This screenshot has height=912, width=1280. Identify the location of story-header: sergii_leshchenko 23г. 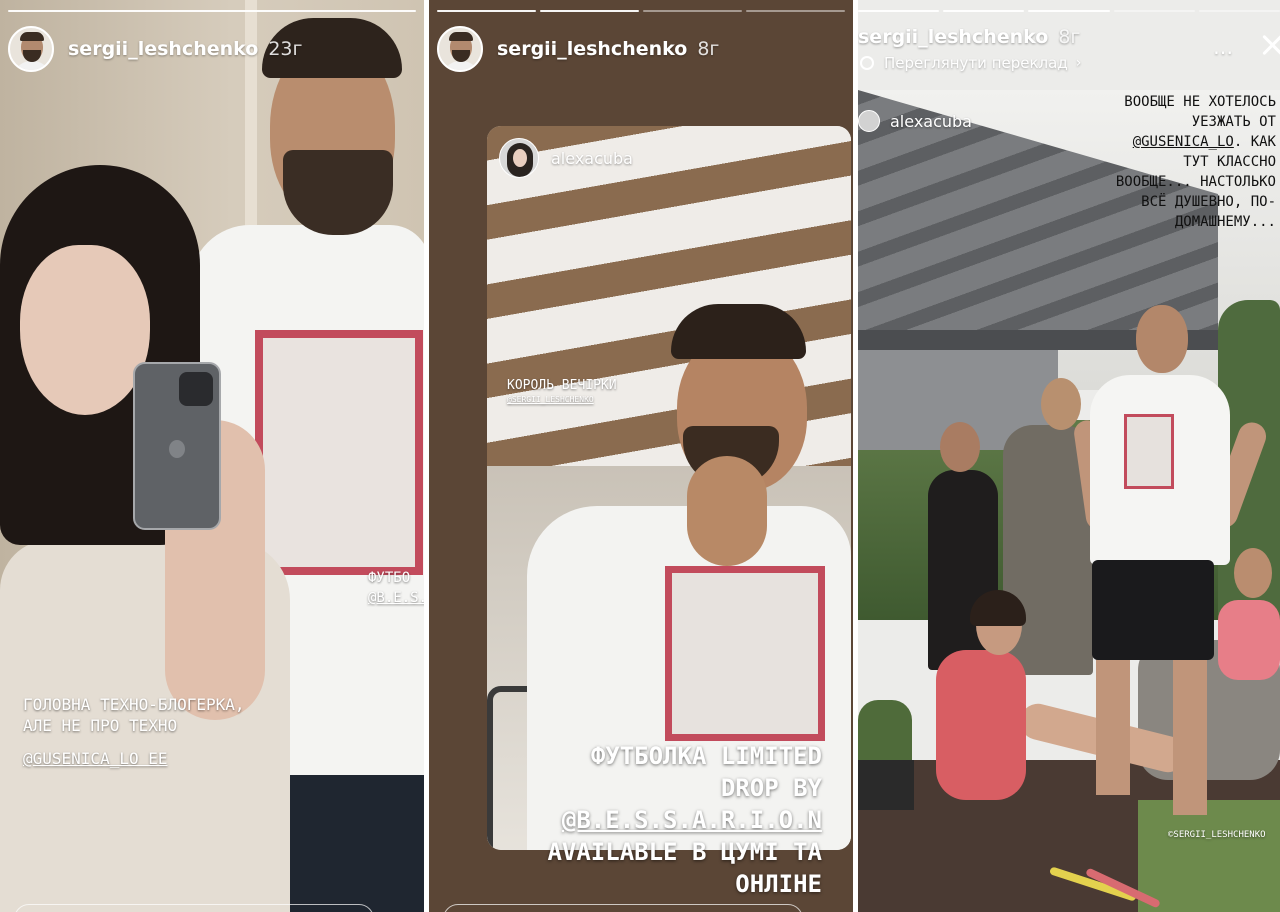
(155, 49).